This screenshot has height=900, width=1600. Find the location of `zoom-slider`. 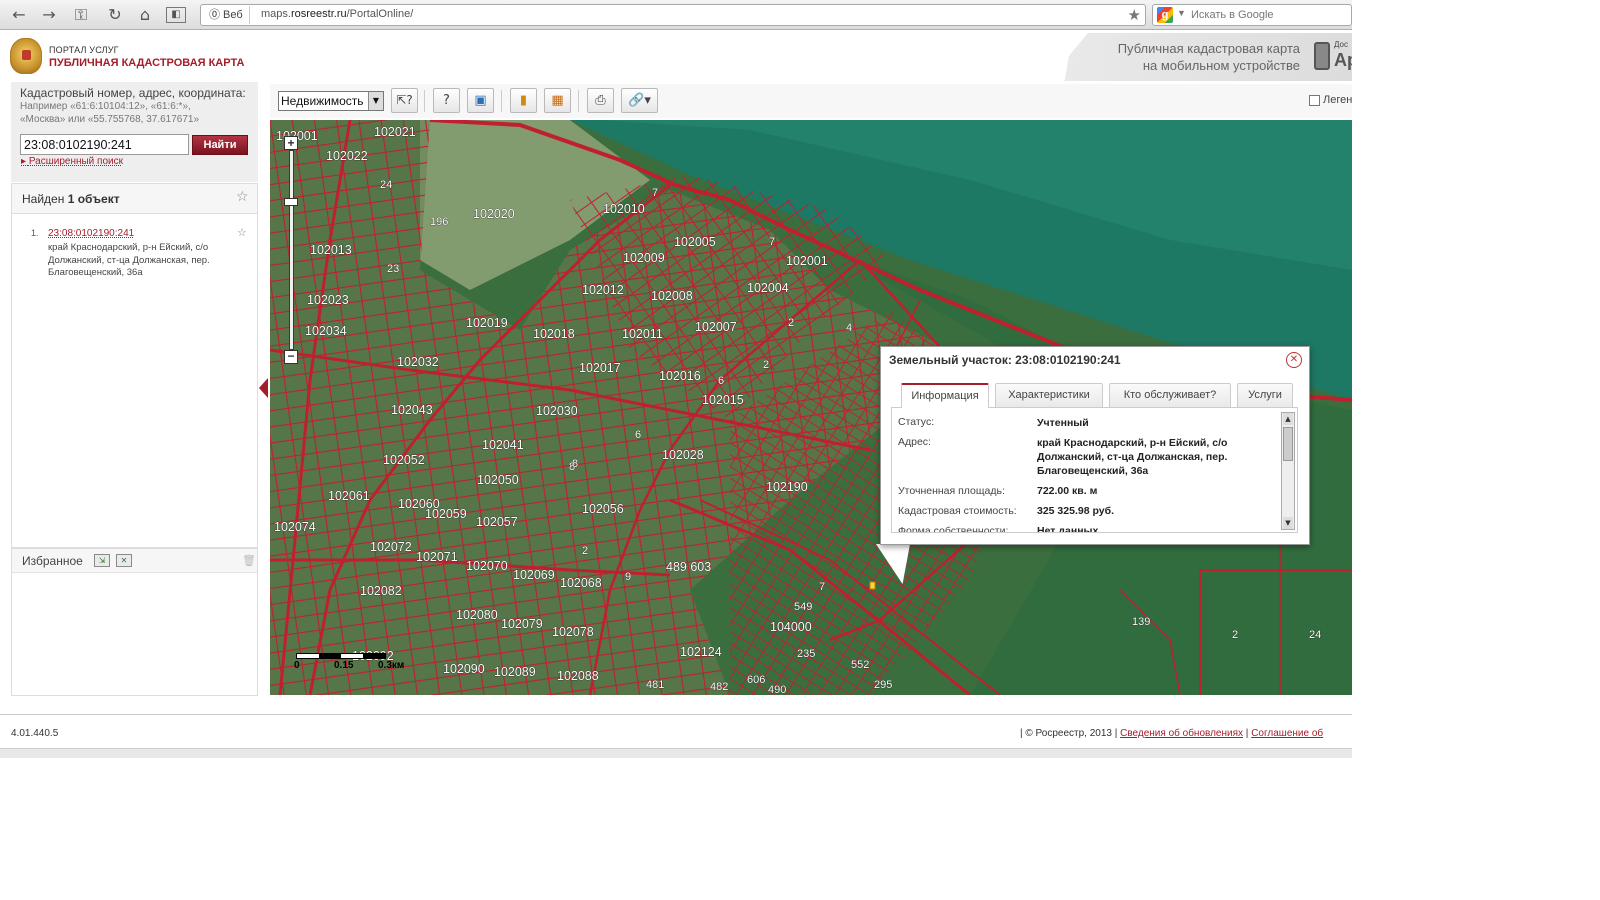

zoom-slider is located at coordinates (291, 250).